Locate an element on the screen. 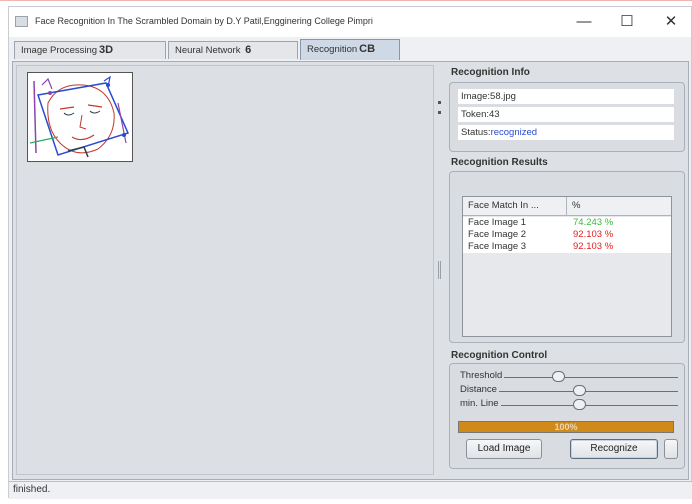  distance-slider: Distance is located at coordinates (569, 390).